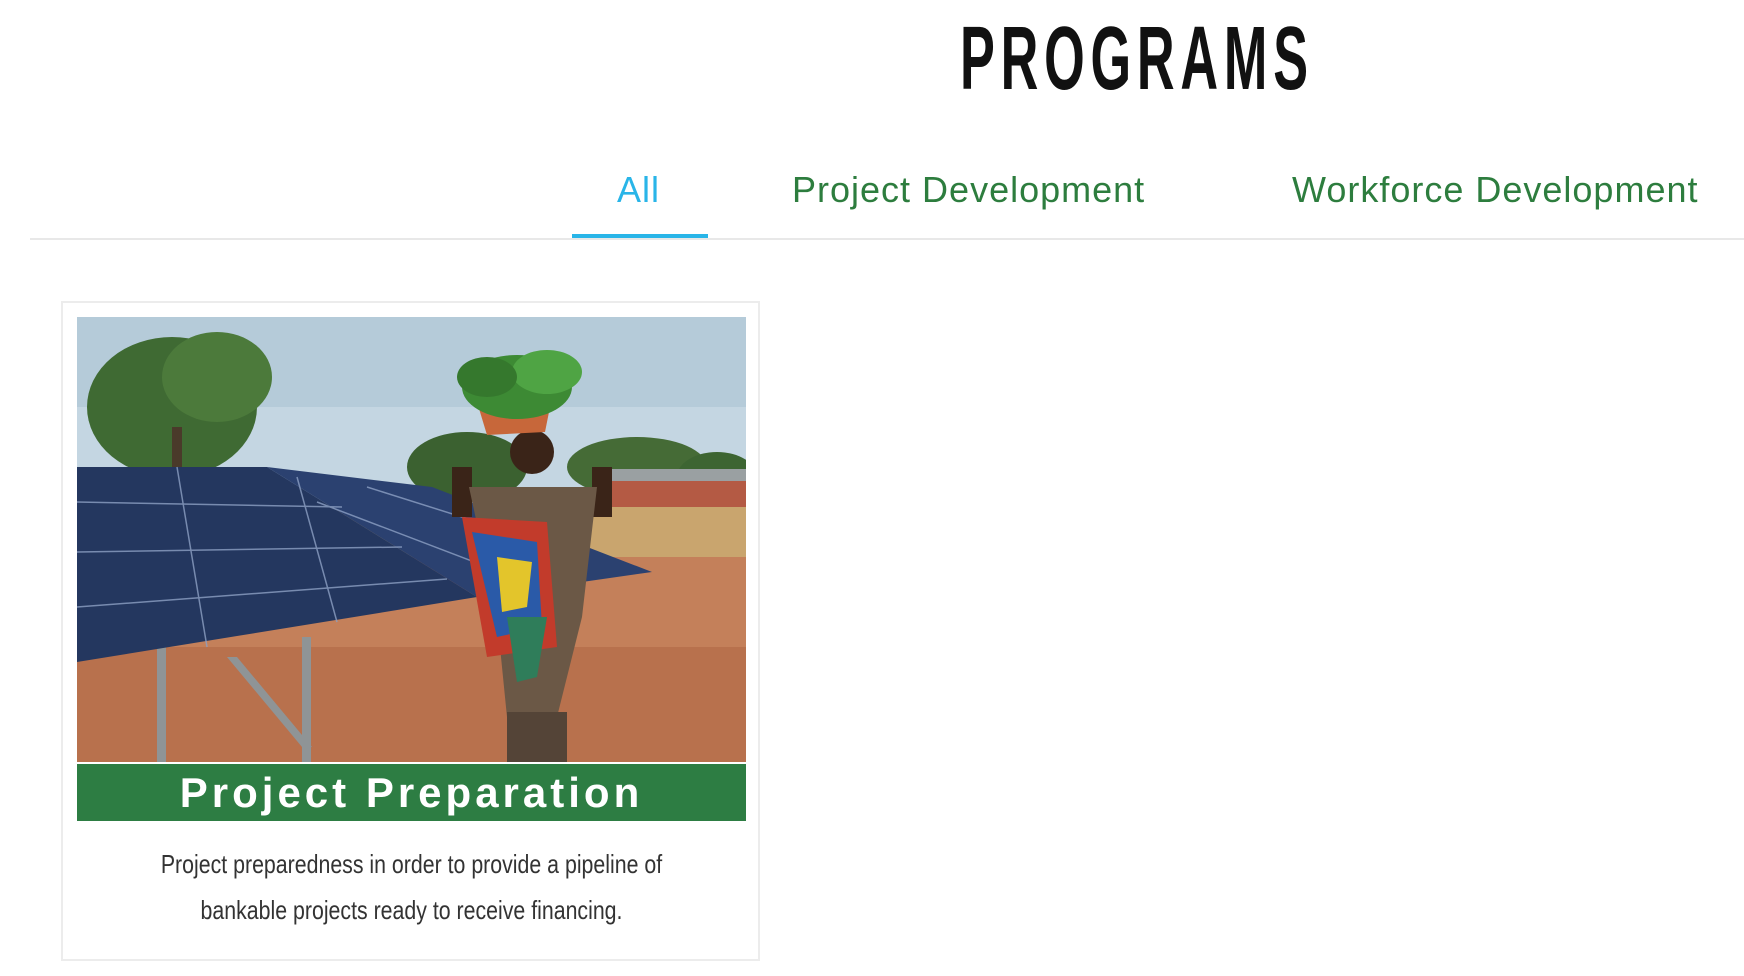  I want to click on page-title: PROGRAMS, so click(1137, 59).